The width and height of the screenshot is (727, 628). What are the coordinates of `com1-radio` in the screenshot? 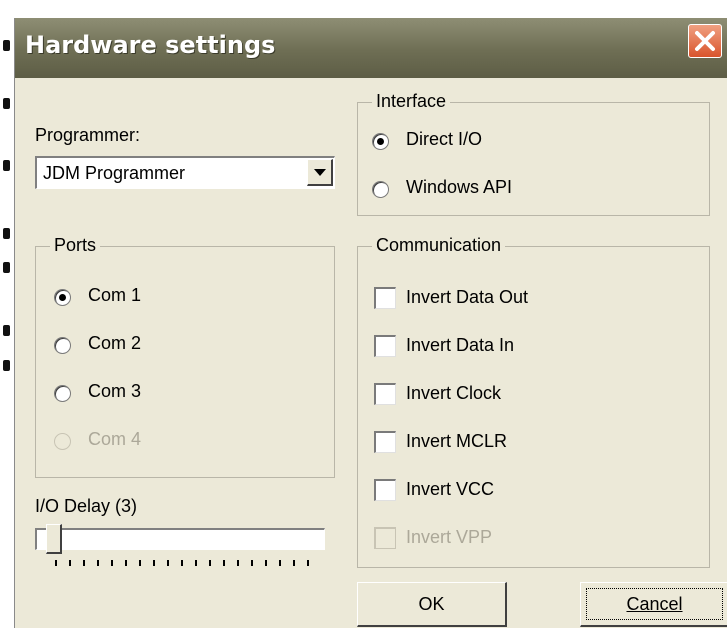 It's located at (62, 297).